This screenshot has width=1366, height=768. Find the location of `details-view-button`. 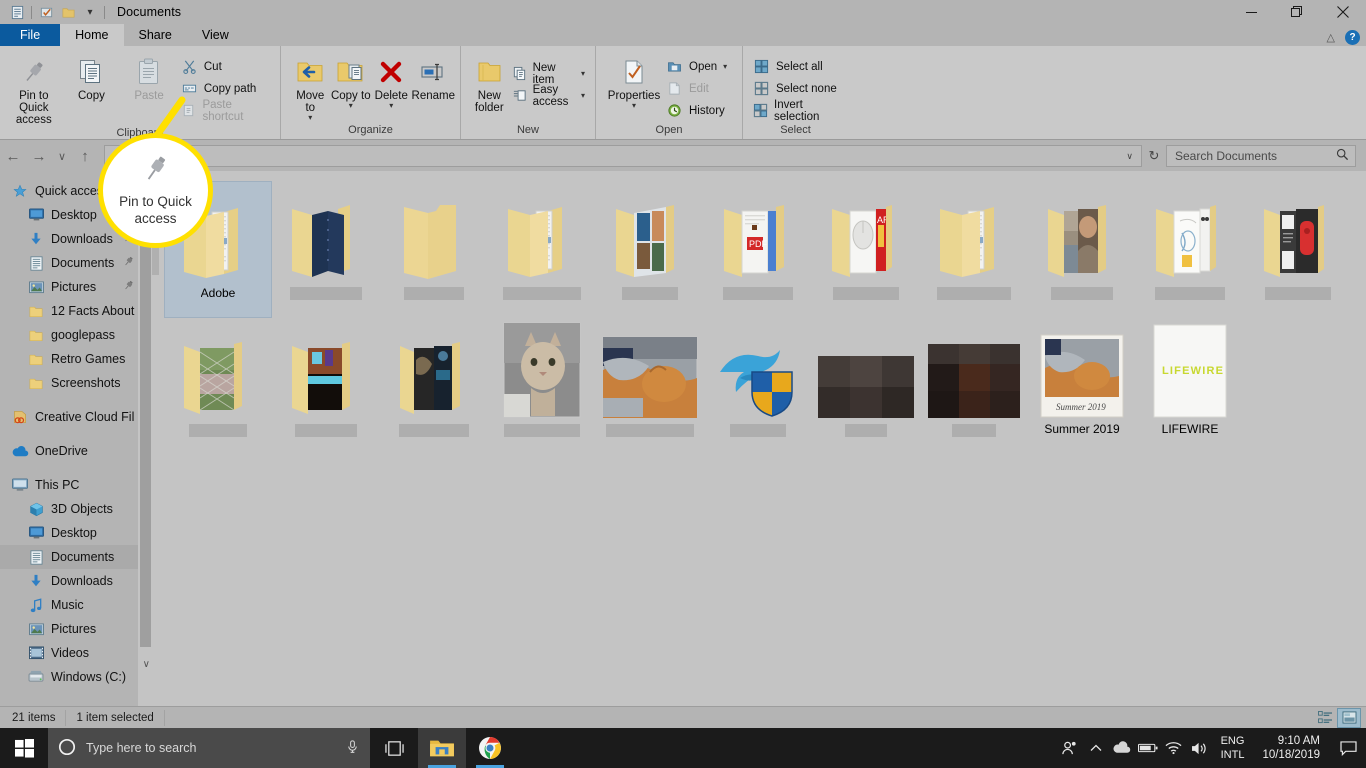

details-view-button is located at coordinates (1325, 718).